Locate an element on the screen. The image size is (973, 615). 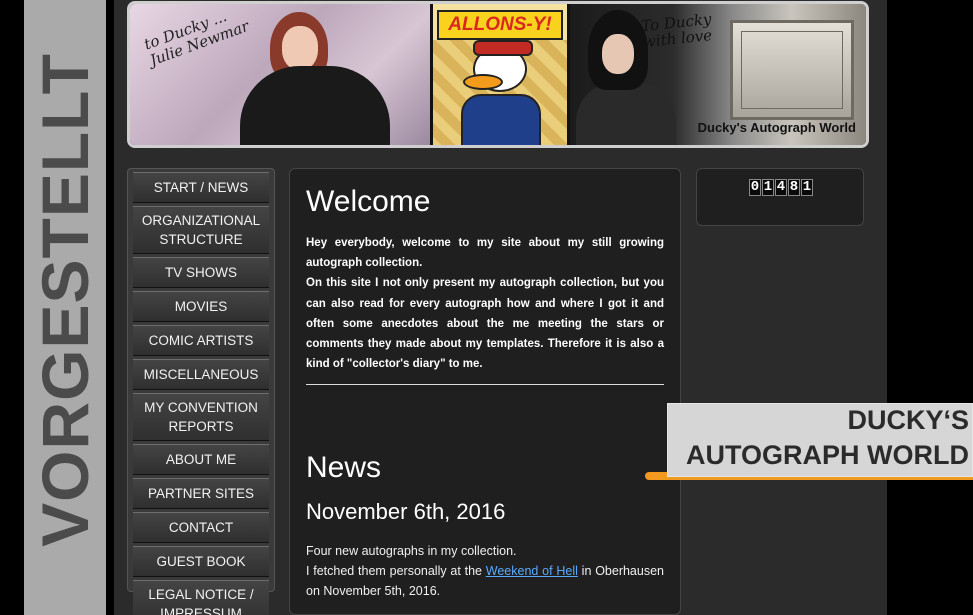
visitor-counter-box: 0 1 4 8 1 is located at coordinates (780, 197).